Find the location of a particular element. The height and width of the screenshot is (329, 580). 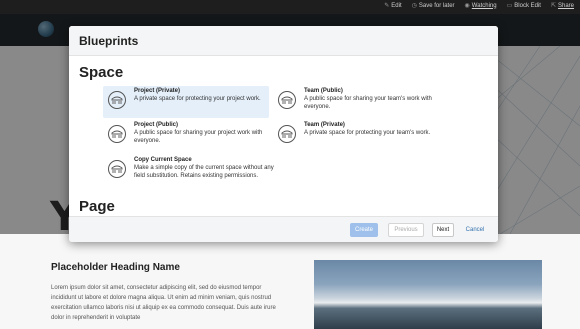

watching-action: ◉ Watching is located at coordinates (480, 6).